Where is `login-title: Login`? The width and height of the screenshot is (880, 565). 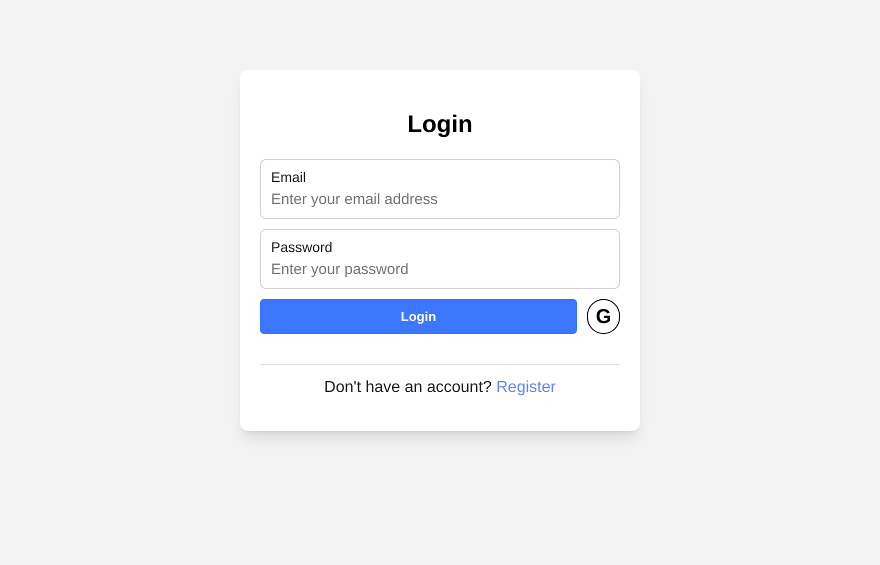
login-title: Login is located at coordinates (440, 125).